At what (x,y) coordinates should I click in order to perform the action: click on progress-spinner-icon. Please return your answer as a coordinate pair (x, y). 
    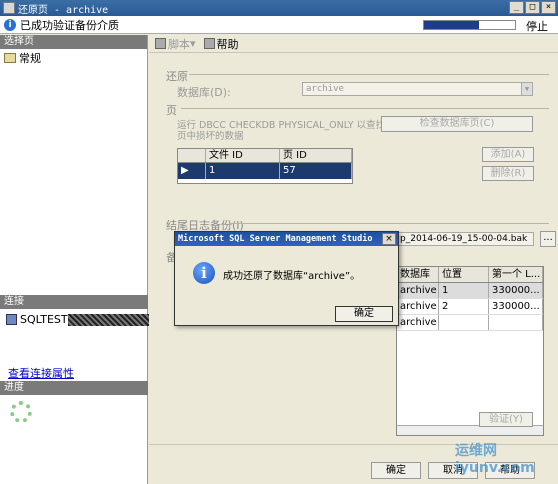
    Looking at the image, I should click on (21, 412).